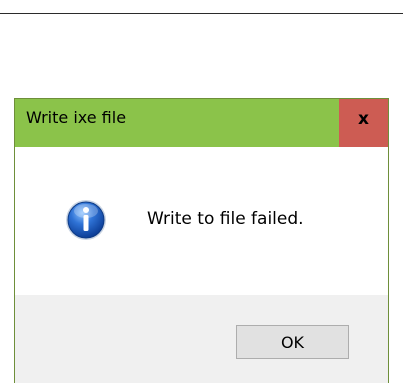 The height and width of the screenshot is (383, 403). I want to click on info-icon, so click(86, 220).